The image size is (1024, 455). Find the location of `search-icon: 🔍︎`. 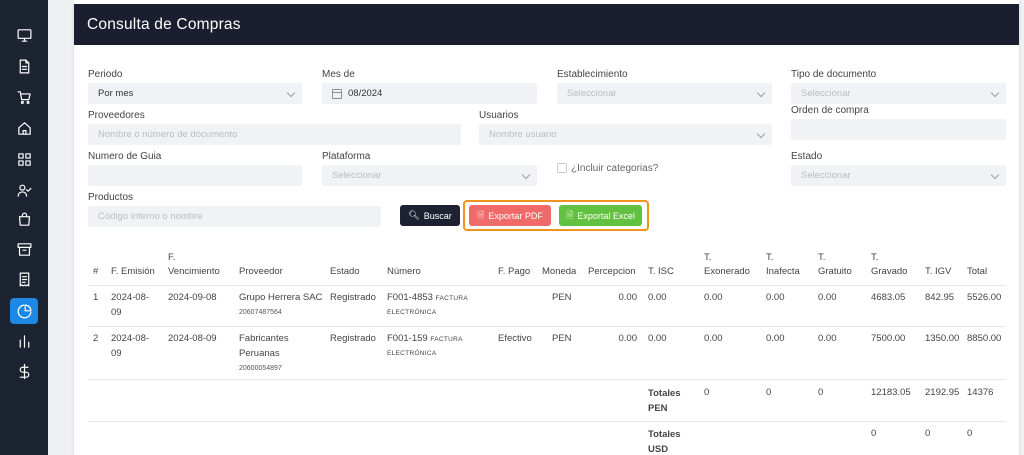

search-icon: 🔍︎ is located at coordinates (414, 215).